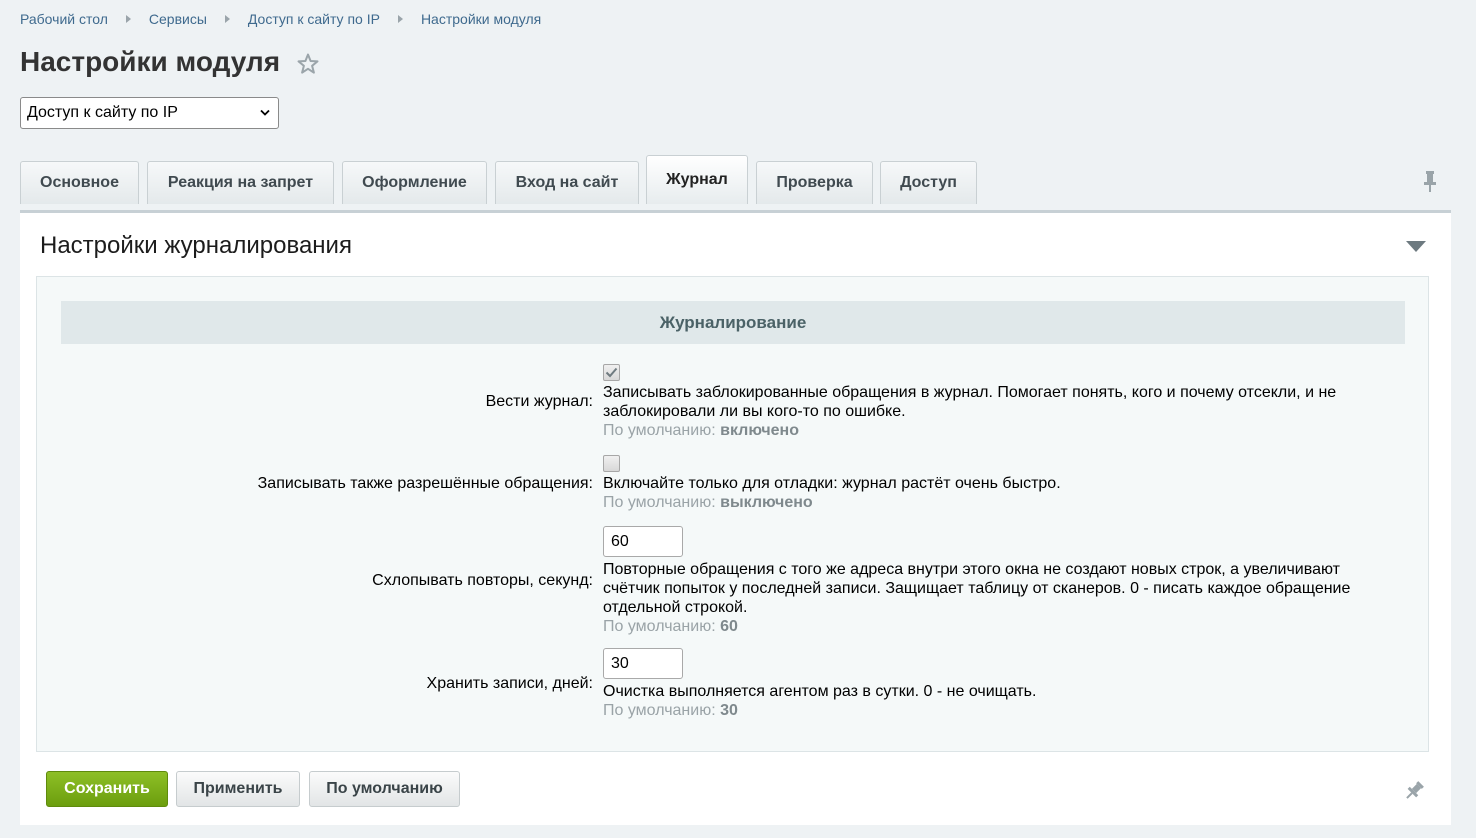 The width and height of the screenshot is (1476, 838). Describe the element at coordinates (1416, 246) in the screenshot. I see `collapse-arrow-icon` at that location.